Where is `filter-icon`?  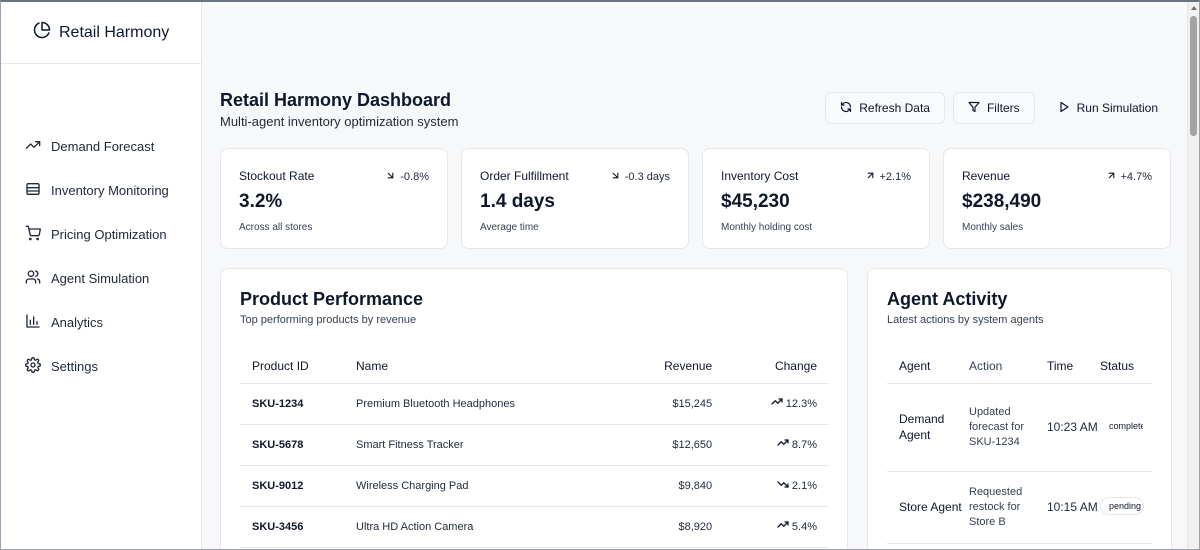 filter-icon is located at coordinates (974, 108).